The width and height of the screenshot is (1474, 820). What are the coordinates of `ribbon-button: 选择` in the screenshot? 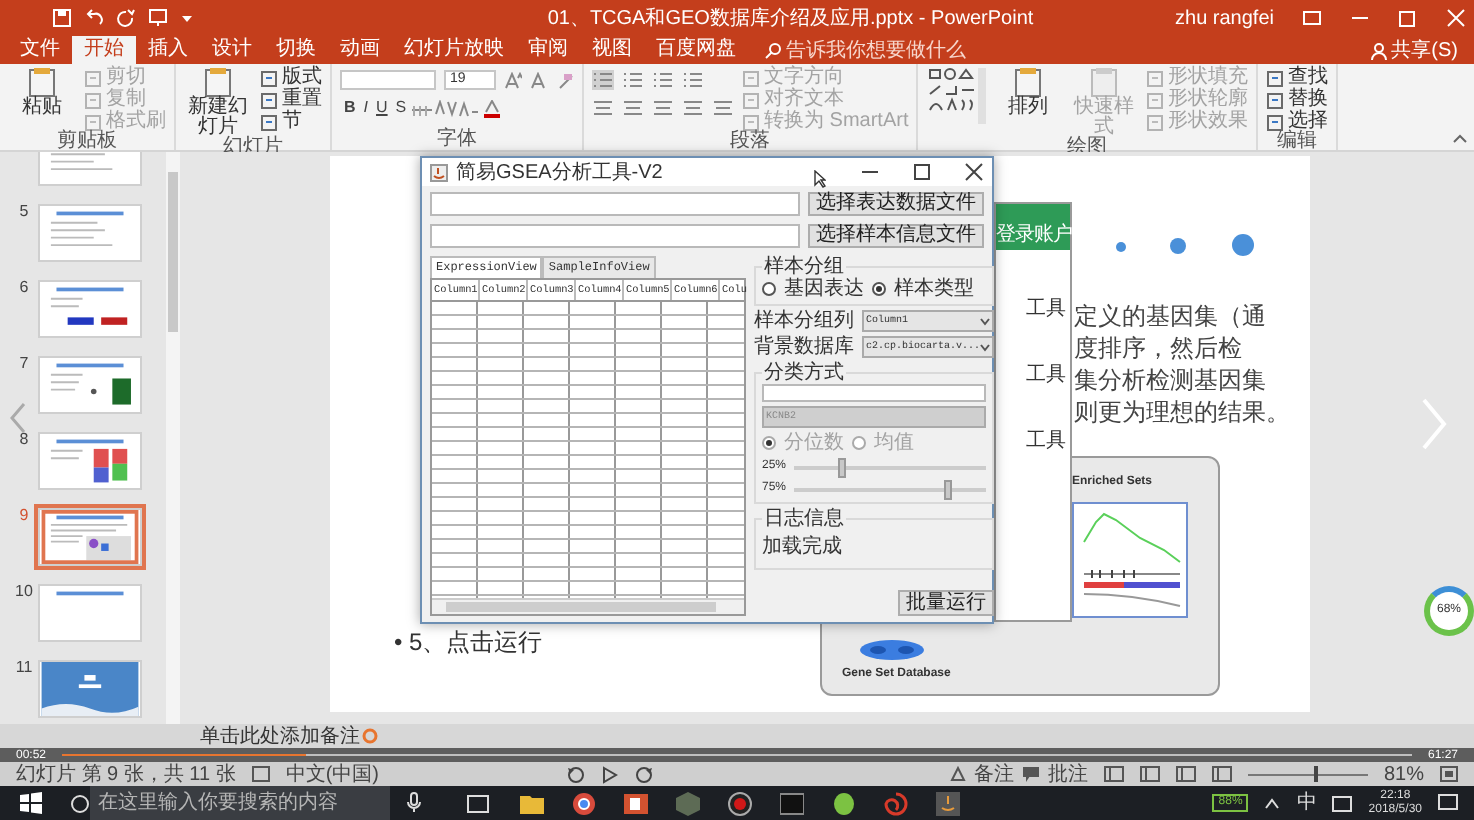 It's located at (1297, 122).